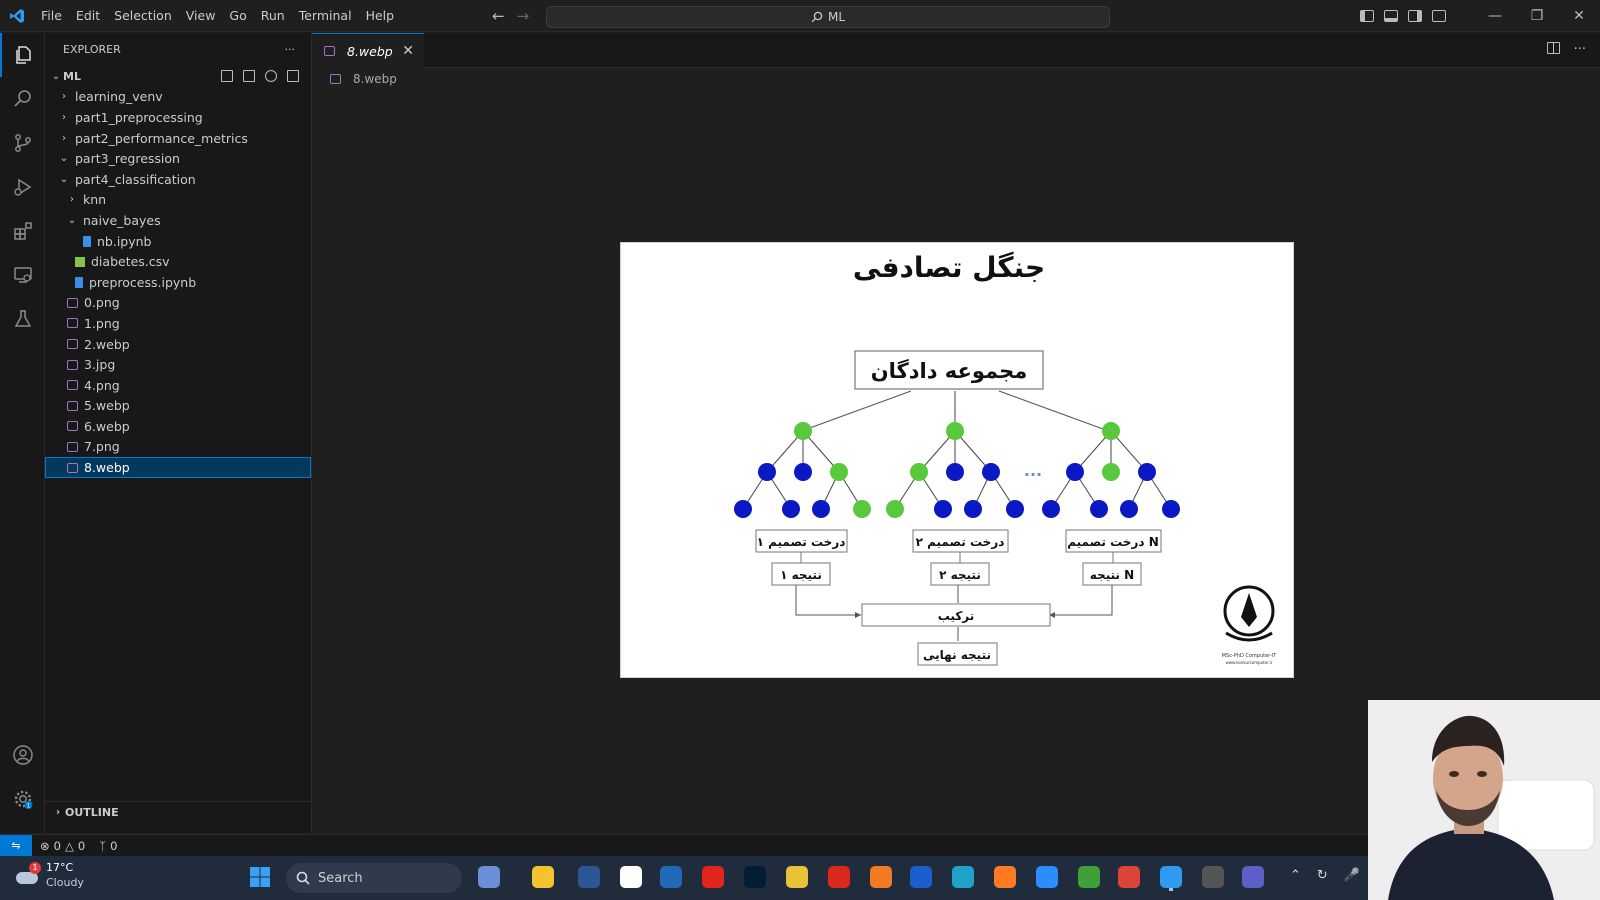  Describe the element at coordinates (1367, 16) in the screenshot. I see `toggle-primary-sidebar-icon` at that location.